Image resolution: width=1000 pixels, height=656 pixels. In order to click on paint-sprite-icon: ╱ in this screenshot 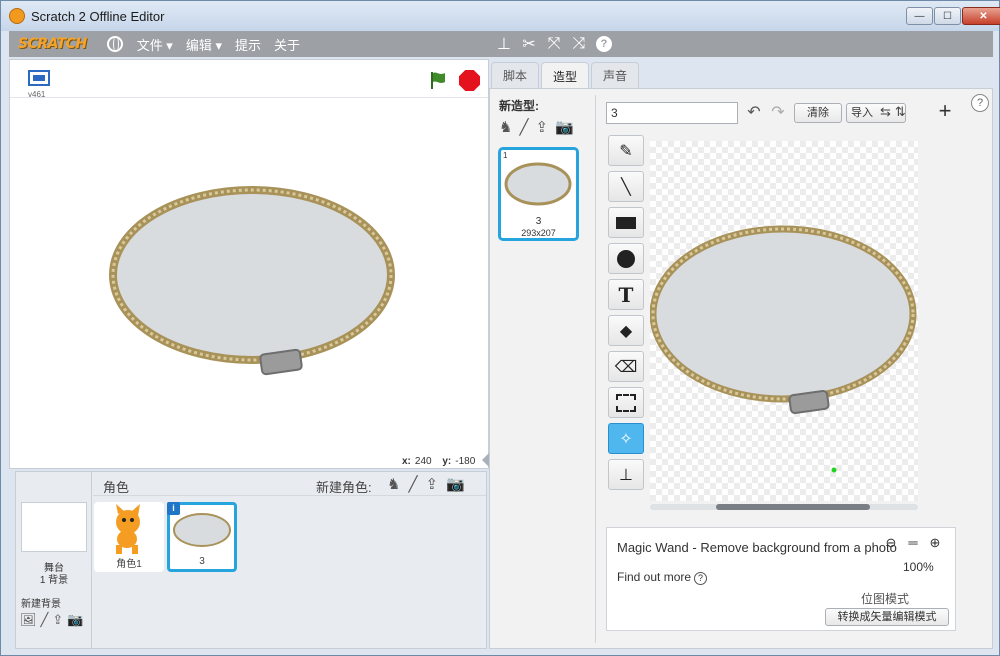, I will do `click(412, 484)`.